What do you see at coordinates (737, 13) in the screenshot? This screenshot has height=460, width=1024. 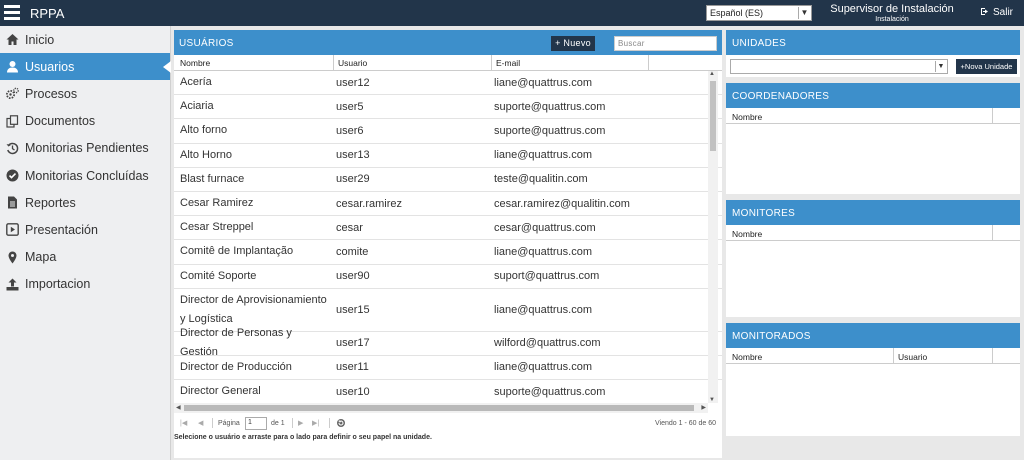 I see `language-select-value: Español (ES)` at bounding box center [737, 13].